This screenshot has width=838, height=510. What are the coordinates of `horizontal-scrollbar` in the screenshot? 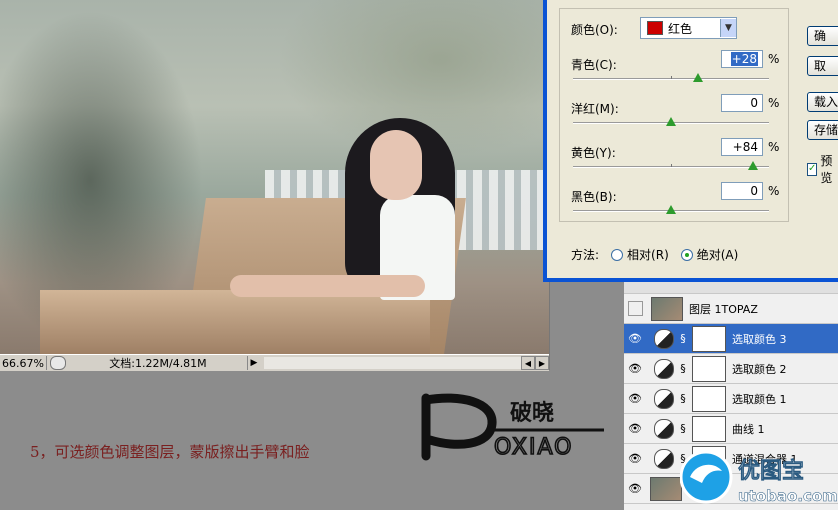 It's located at (392, 363).